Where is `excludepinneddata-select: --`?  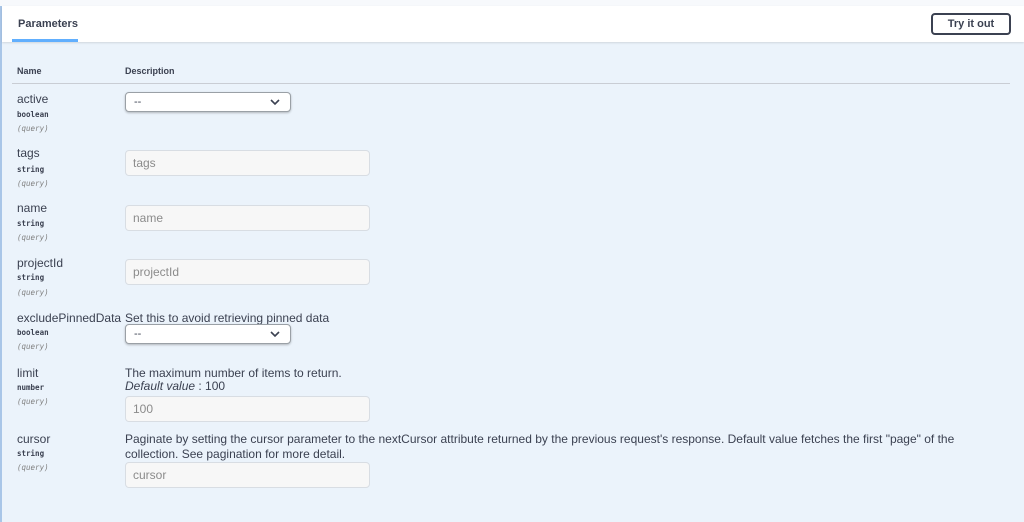 excludepinneddata-select: -- is located at coordinates (208, 334).